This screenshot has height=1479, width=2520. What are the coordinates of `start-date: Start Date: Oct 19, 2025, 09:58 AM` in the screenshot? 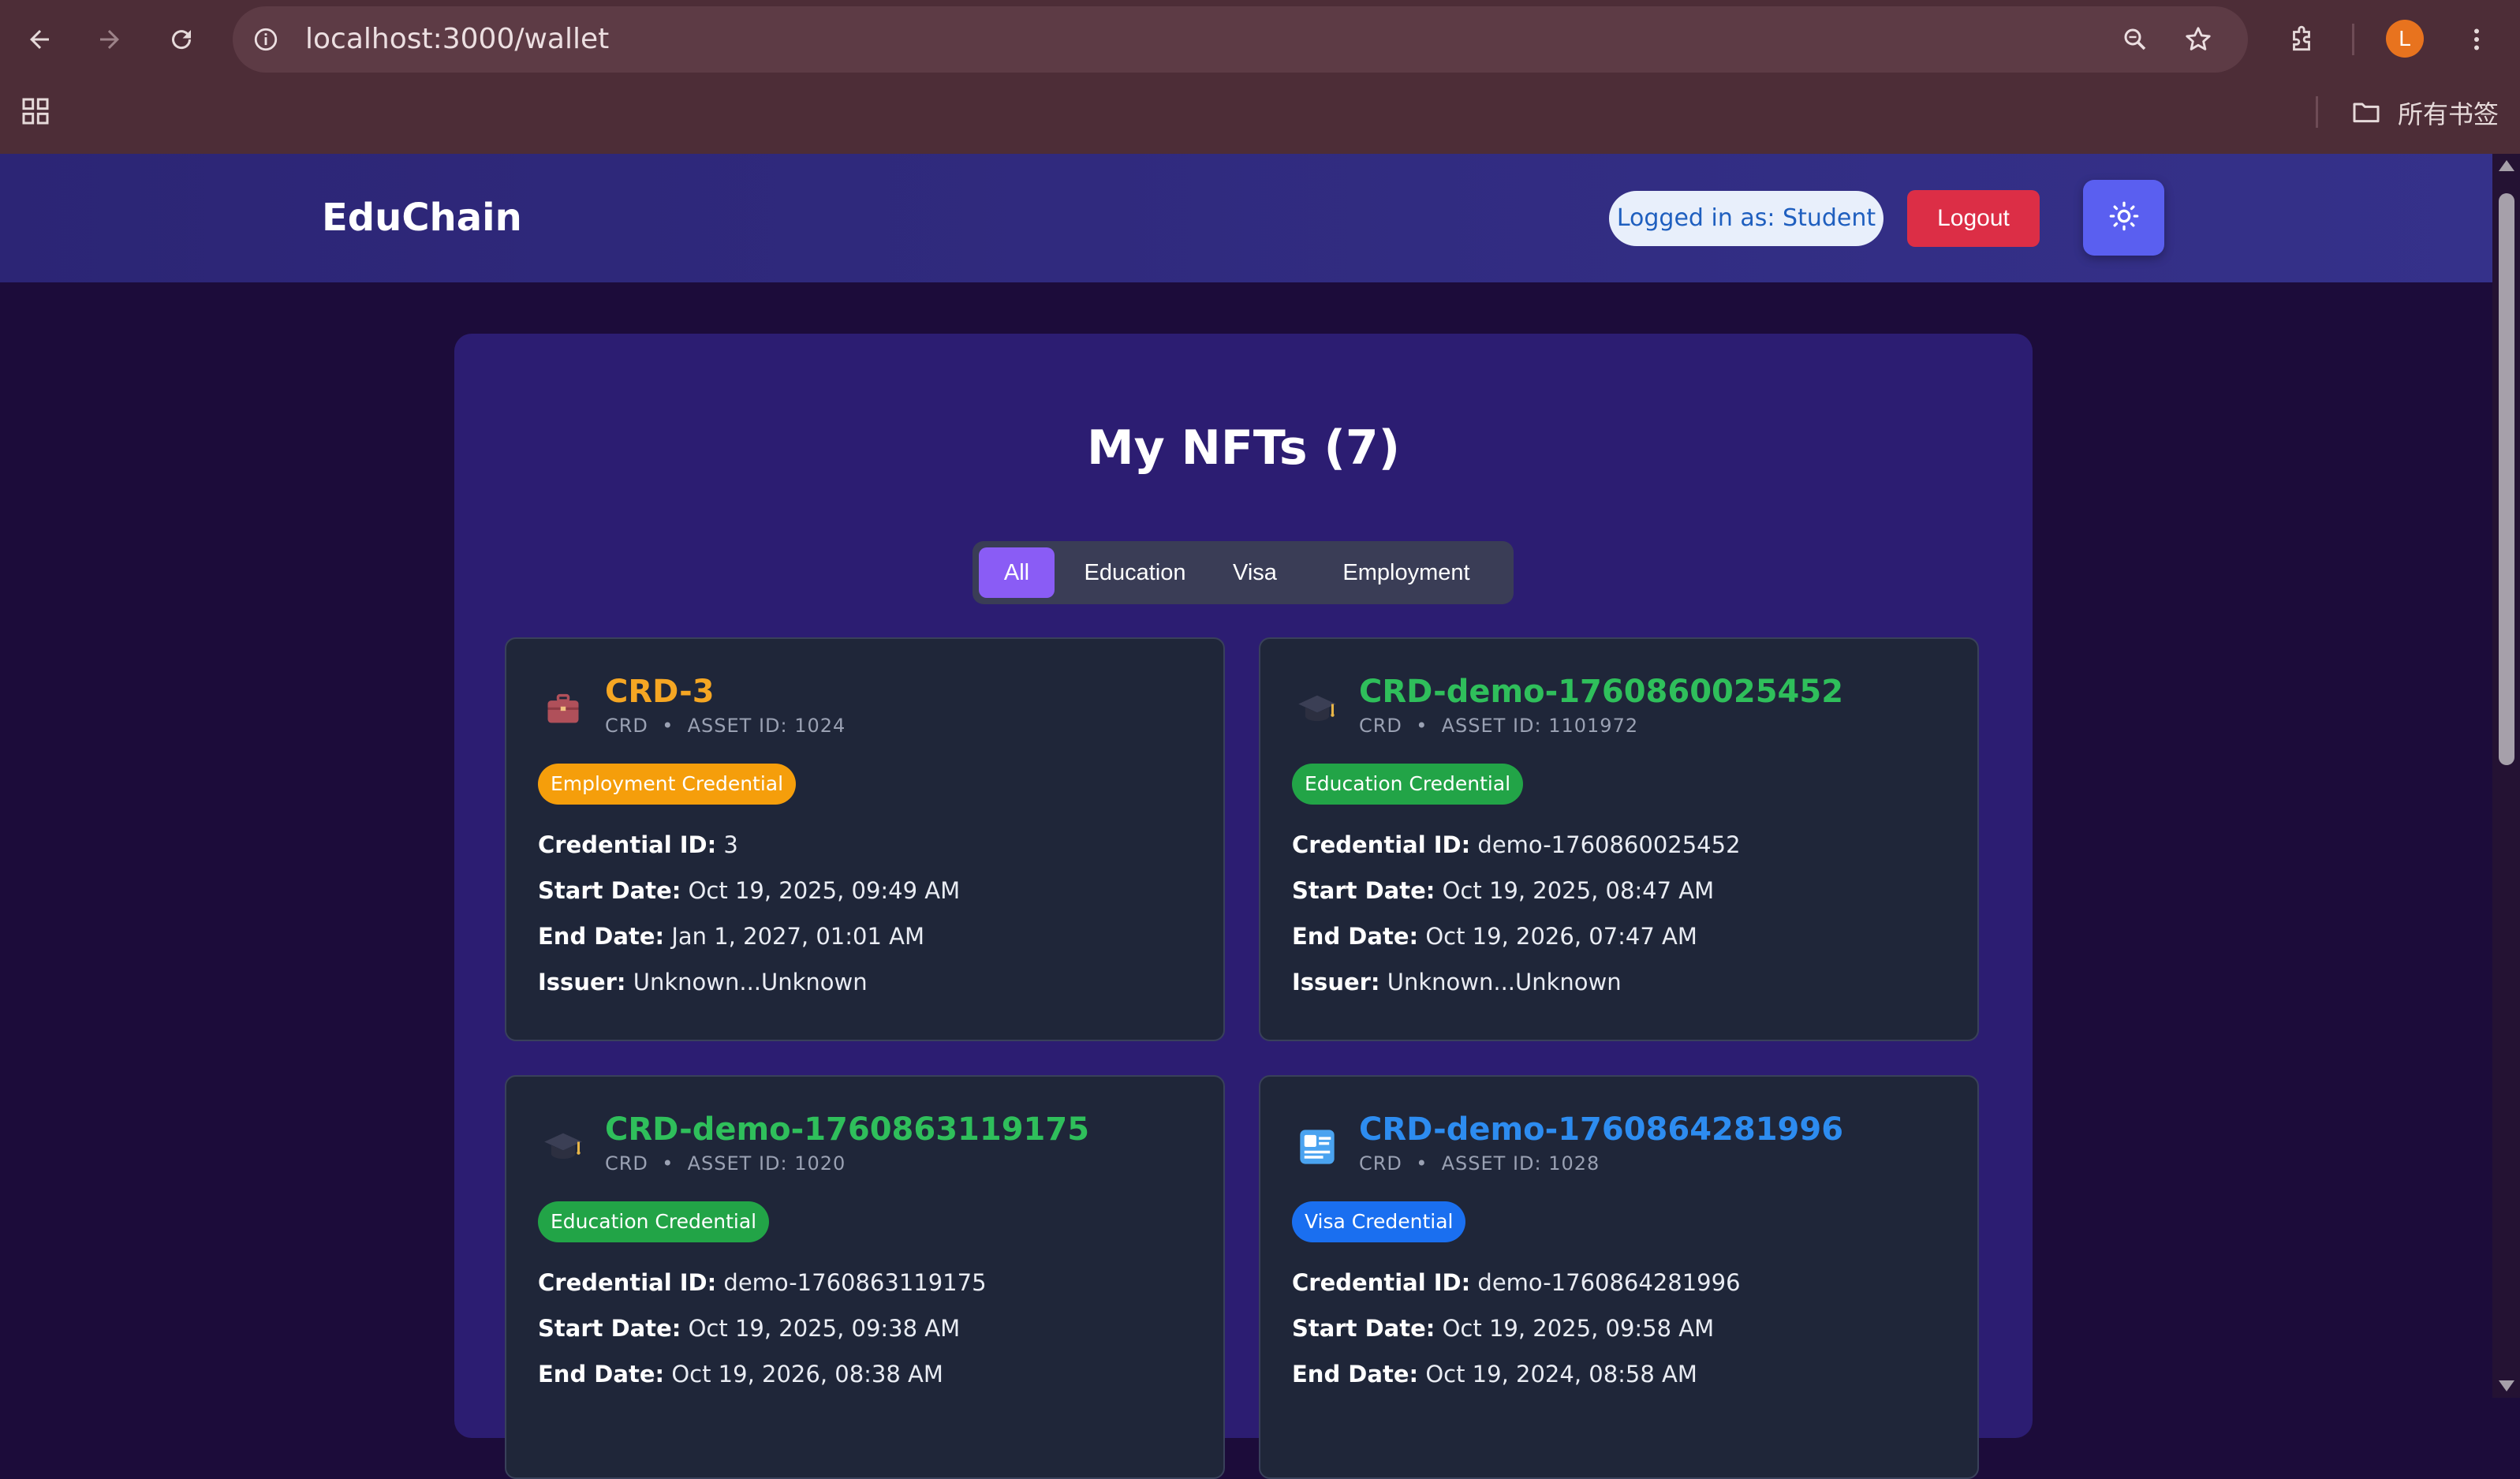 It's located at (1503, 1328).